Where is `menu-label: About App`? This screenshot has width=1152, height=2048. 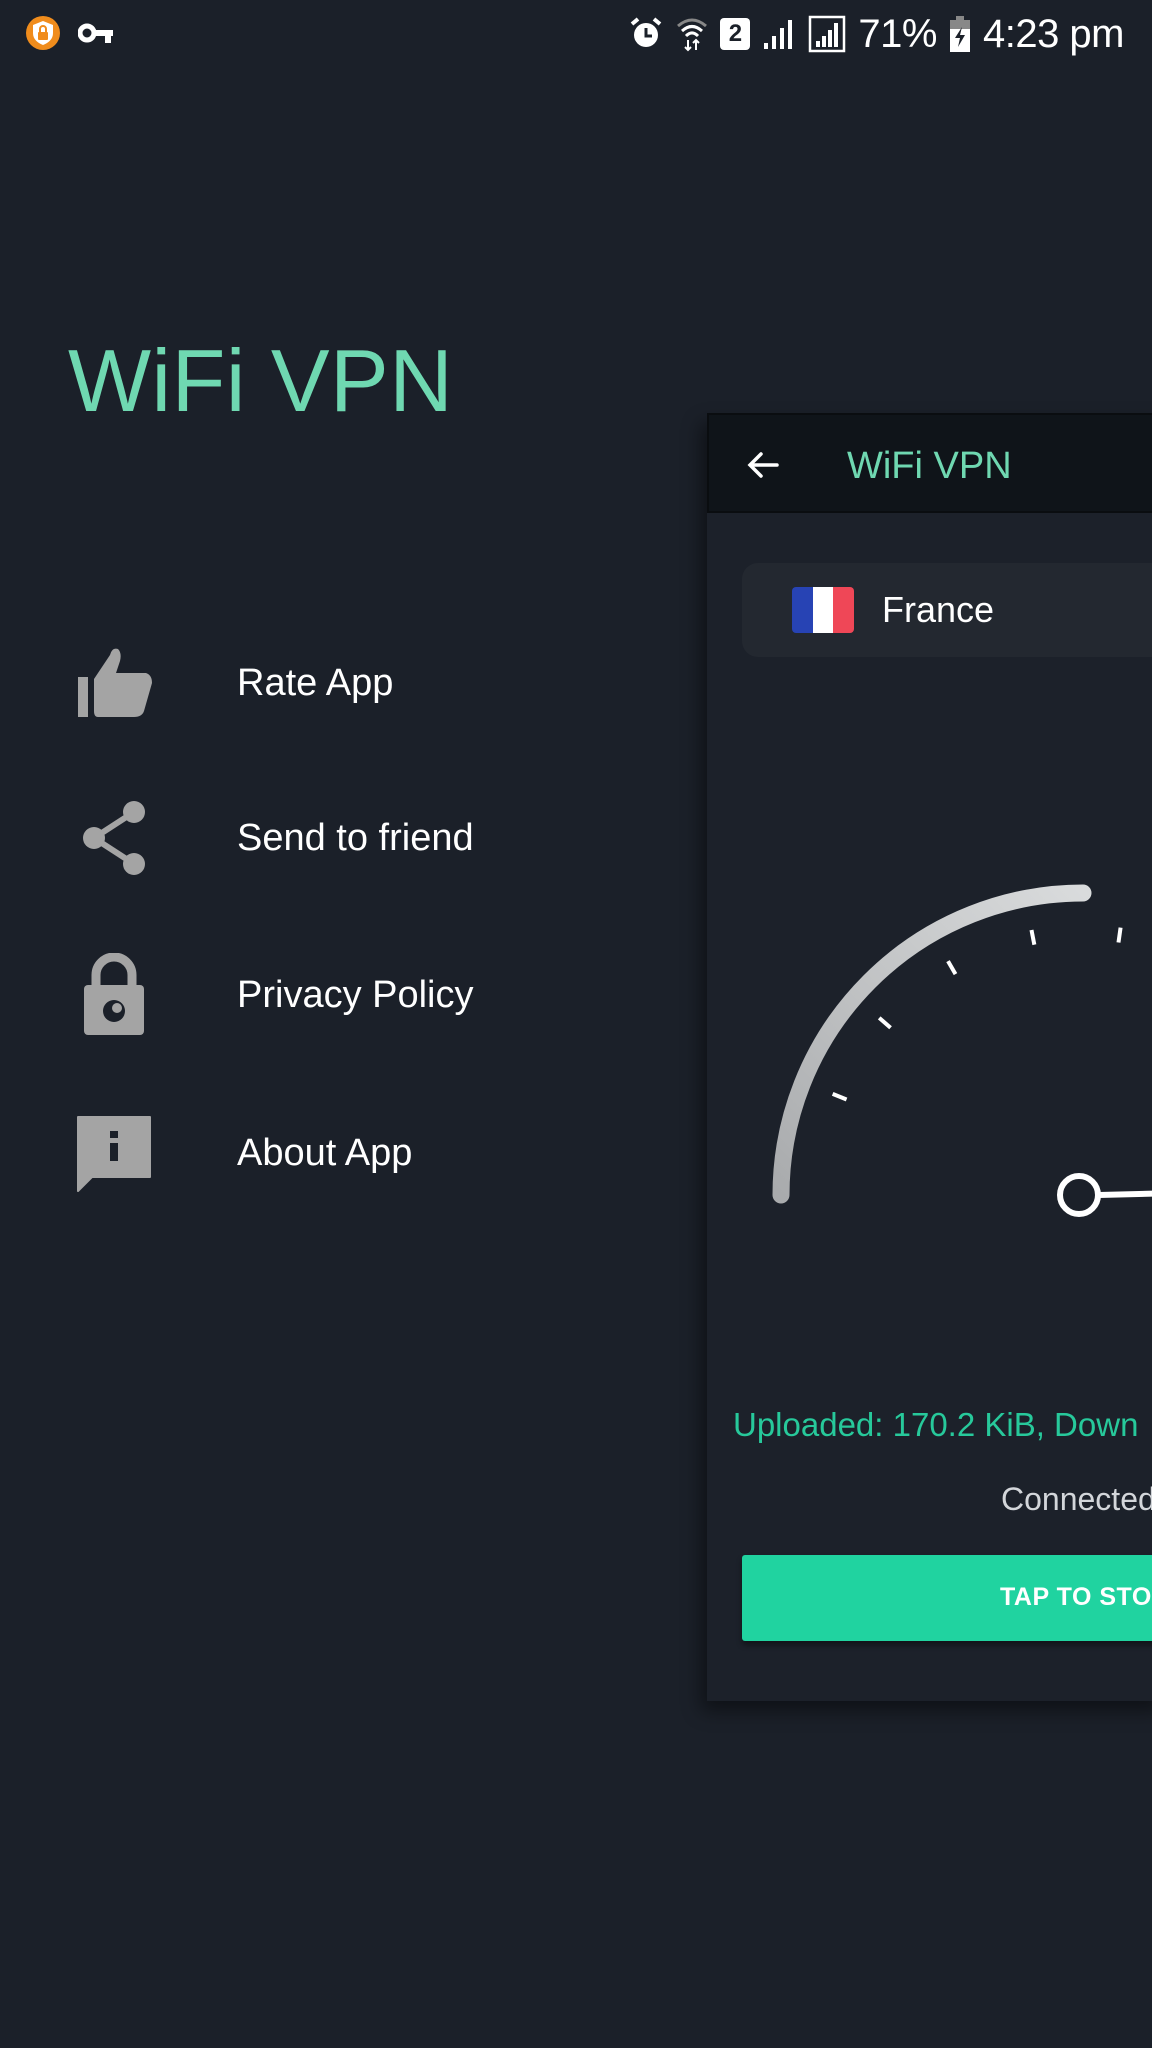
menu-label: About App is located at coordinates (325, 1152).